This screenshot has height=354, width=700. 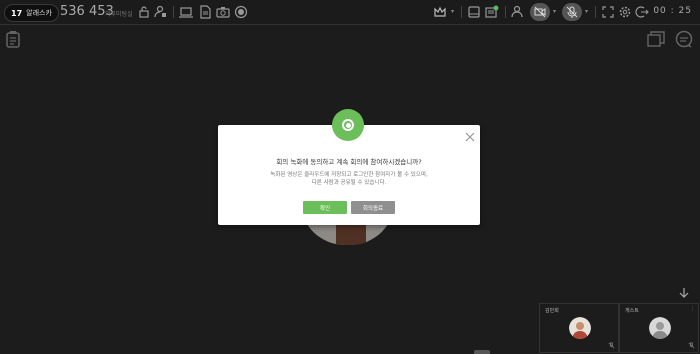 What do you see at coordinates (373, 207) in the screenshot?
I see `end-meeting-button: 회의종료` at bounding box center [373, 207].